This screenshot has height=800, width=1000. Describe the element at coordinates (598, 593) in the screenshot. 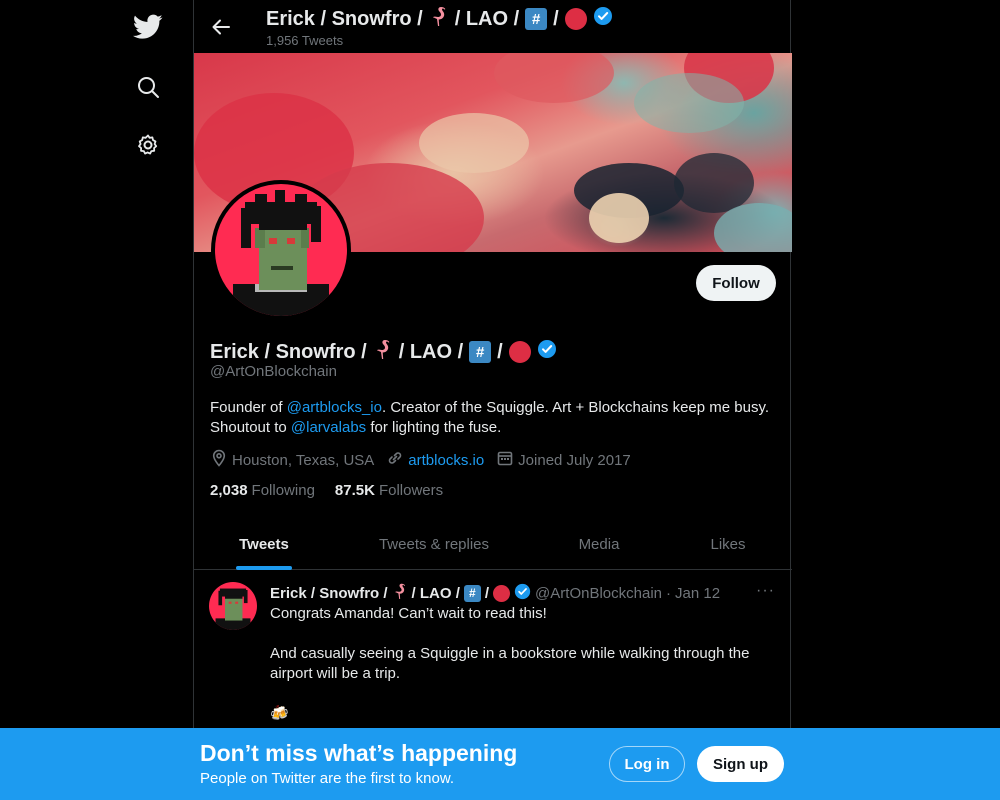

I see `tweet-author-handle: @ArtOnBlockchain` at that location.